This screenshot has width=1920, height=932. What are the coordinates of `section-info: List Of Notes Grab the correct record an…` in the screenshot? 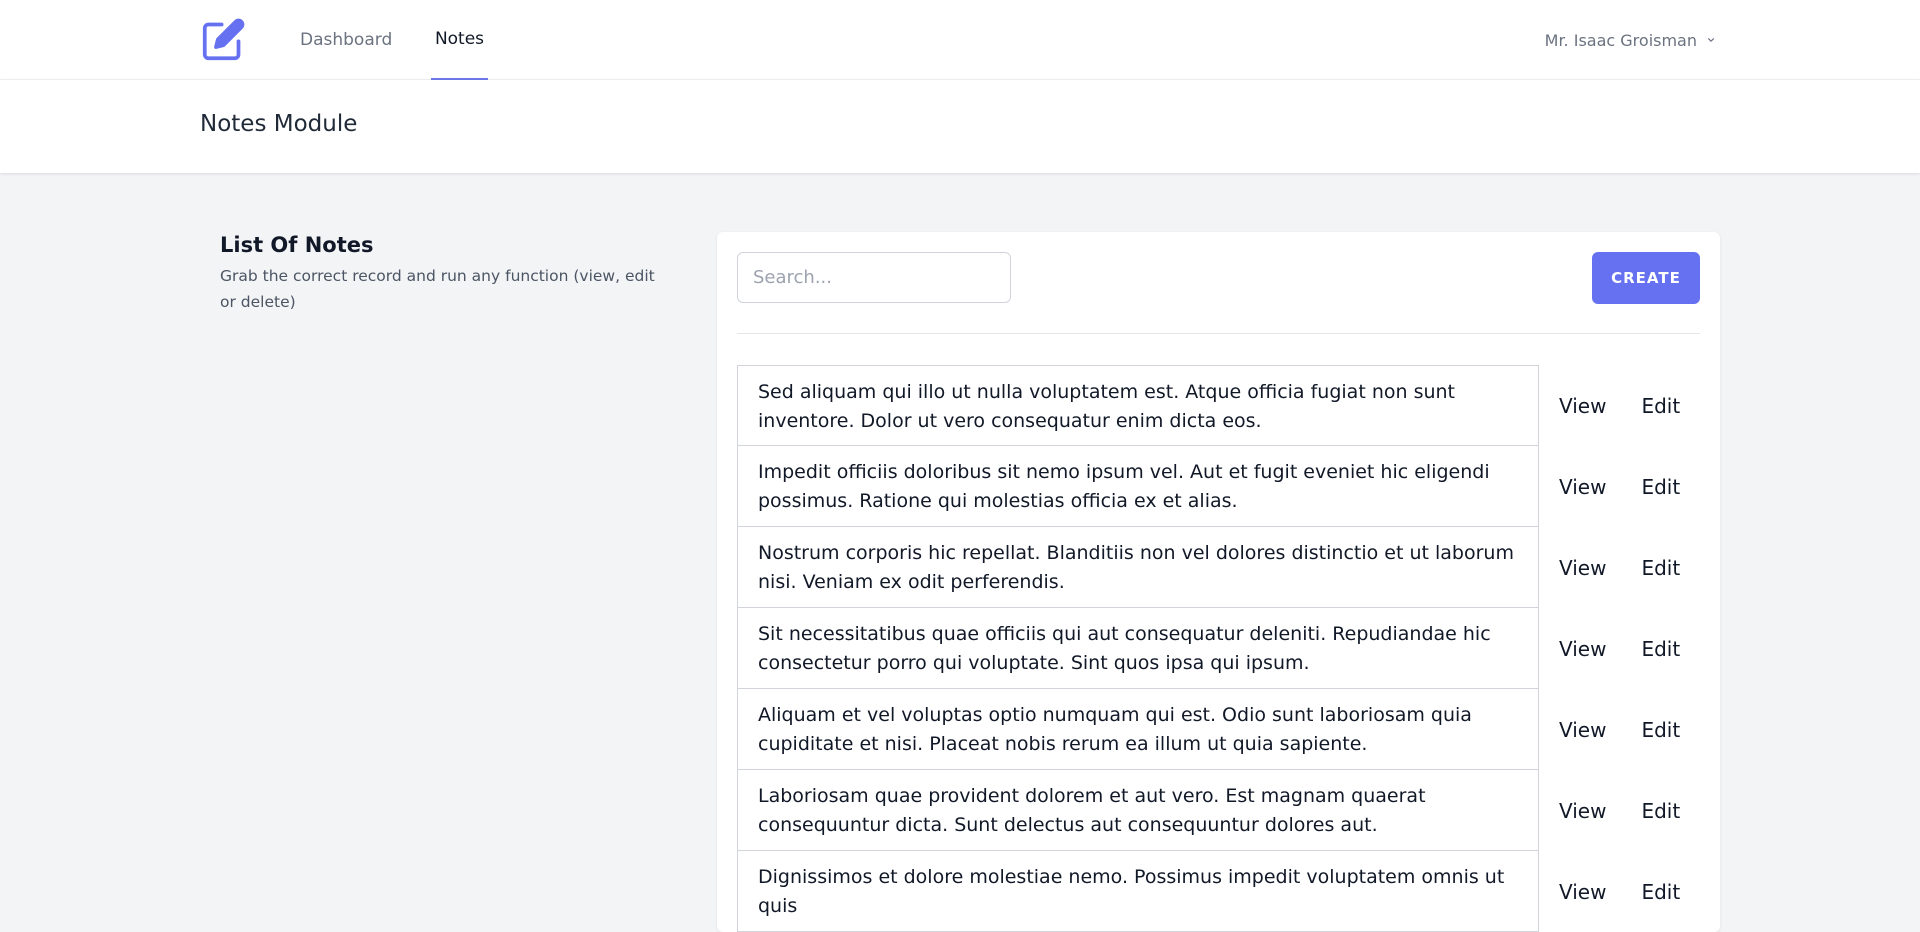 It's located at (440, 274).